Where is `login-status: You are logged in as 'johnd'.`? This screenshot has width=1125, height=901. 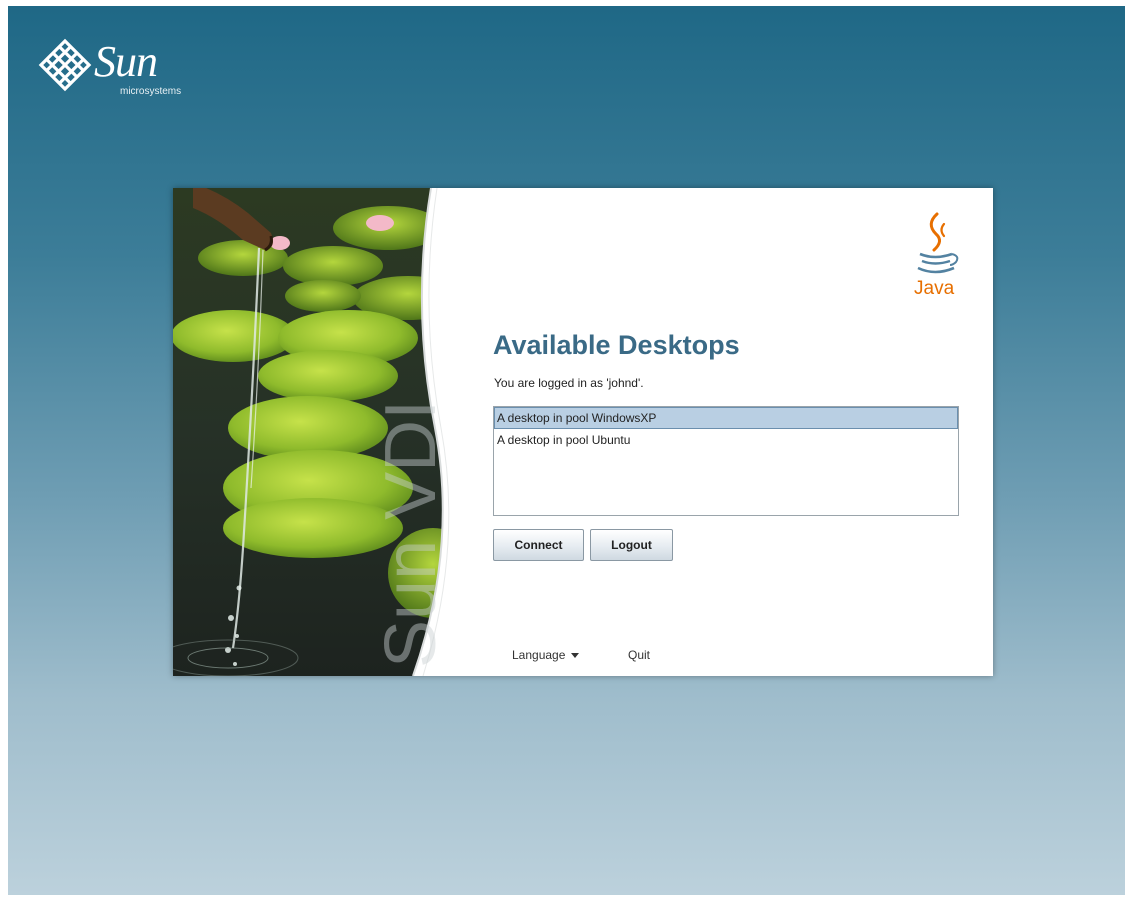
login-status: You are logged in as 'johnd'. is located at coordinates (569, 383).